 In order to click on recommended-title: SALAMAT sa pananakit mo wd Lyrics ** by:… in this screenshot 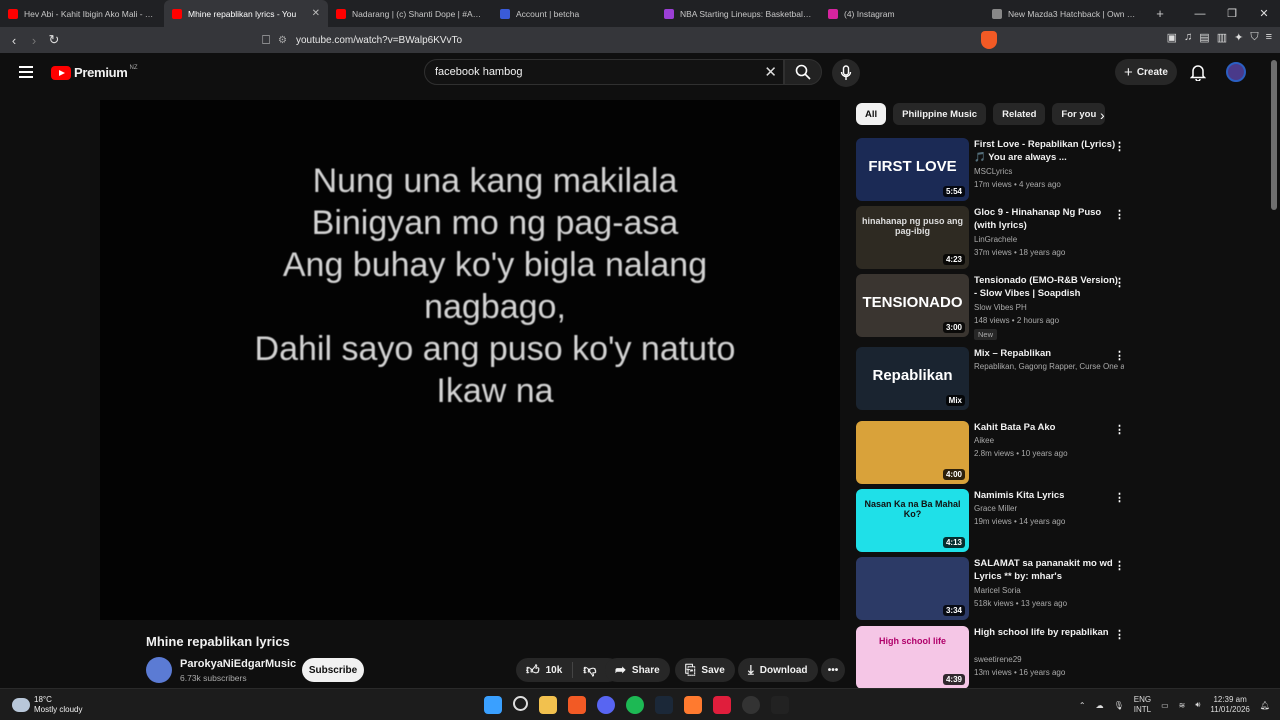, I will do `click(1046, 570)`.